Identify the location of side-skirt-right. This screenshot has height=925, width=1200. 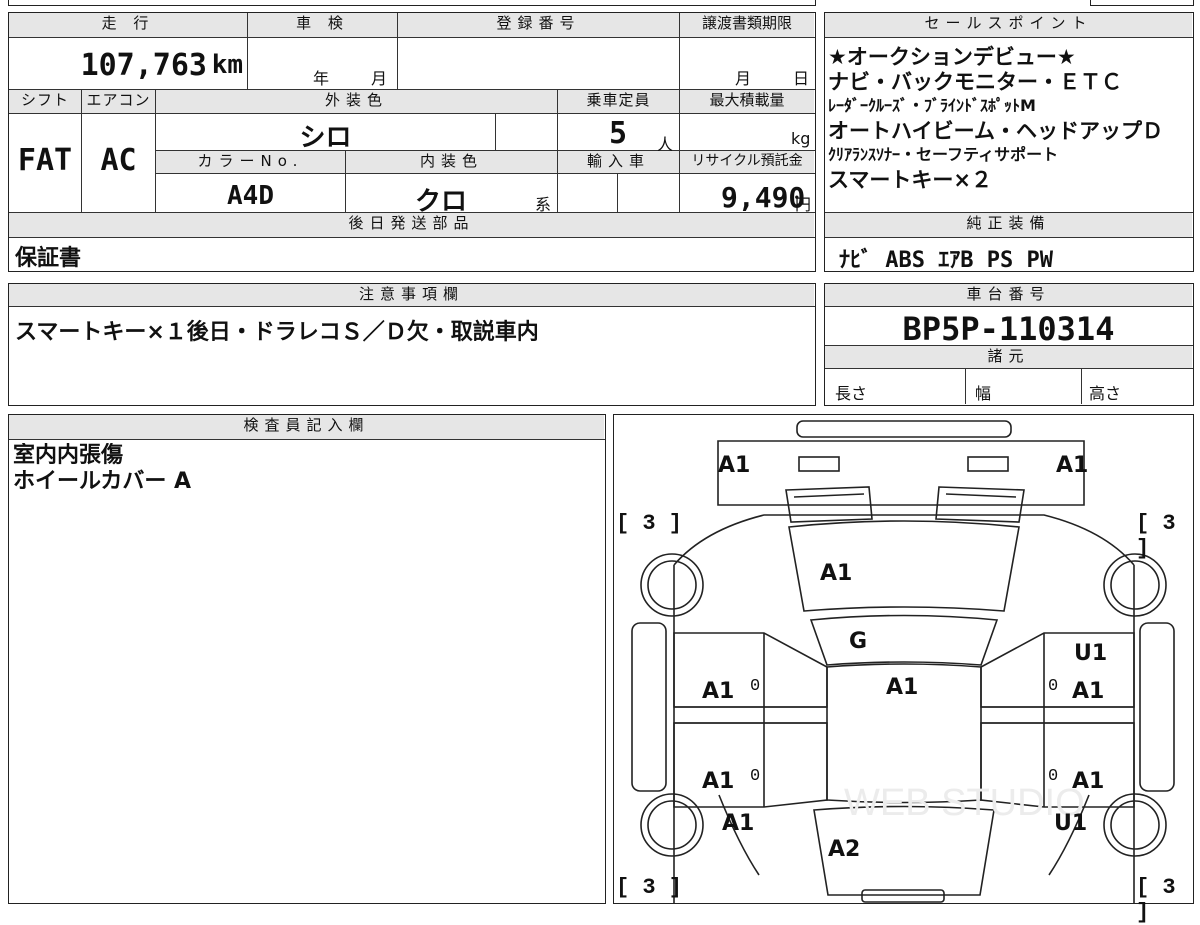
(1157, 707).